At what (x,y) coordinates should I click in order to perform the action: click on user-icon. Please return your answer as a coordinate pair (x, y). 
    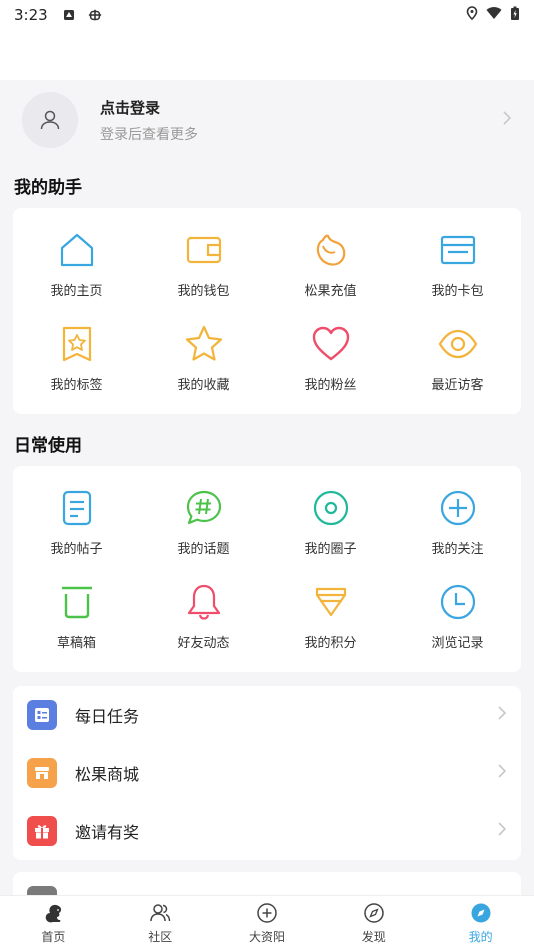
    Looking at the image, I should click on (50, 120).